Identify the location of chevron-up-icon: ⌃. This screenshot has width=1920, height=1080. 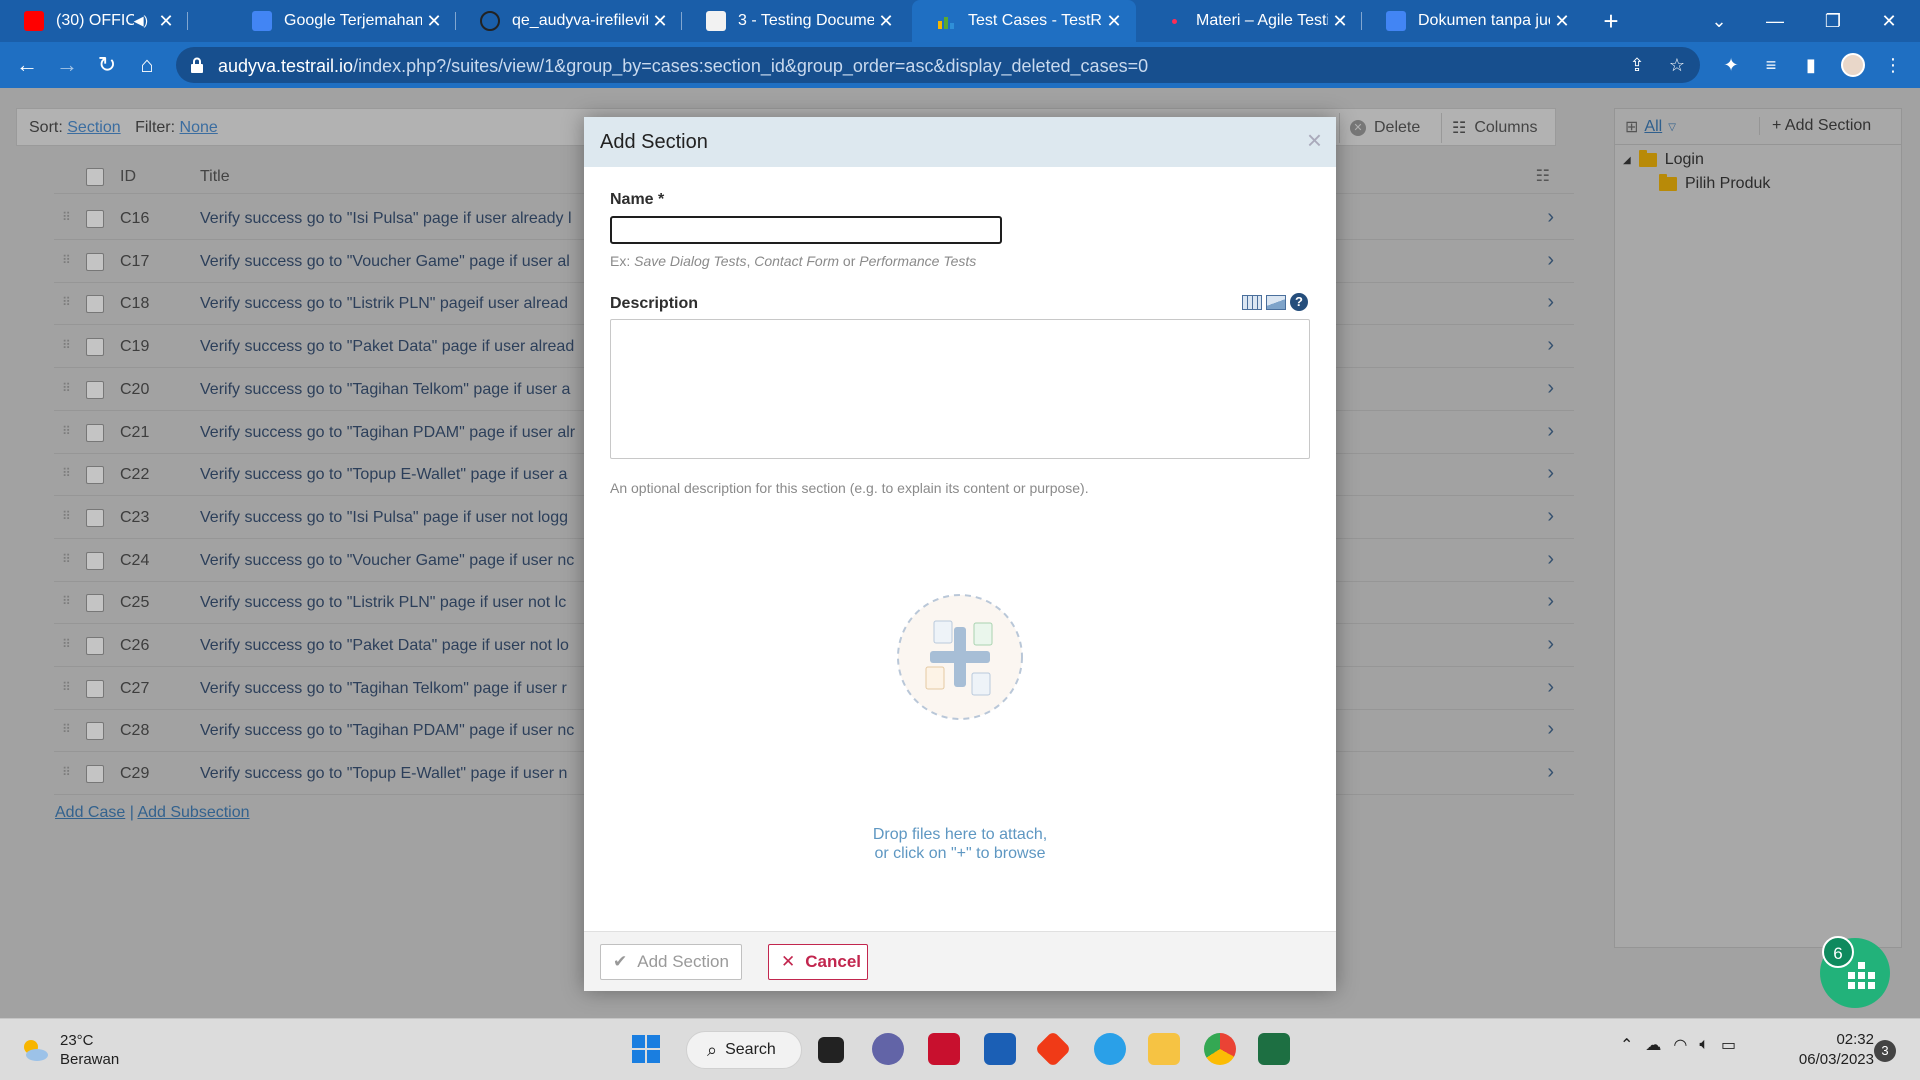
(1626, 1045).